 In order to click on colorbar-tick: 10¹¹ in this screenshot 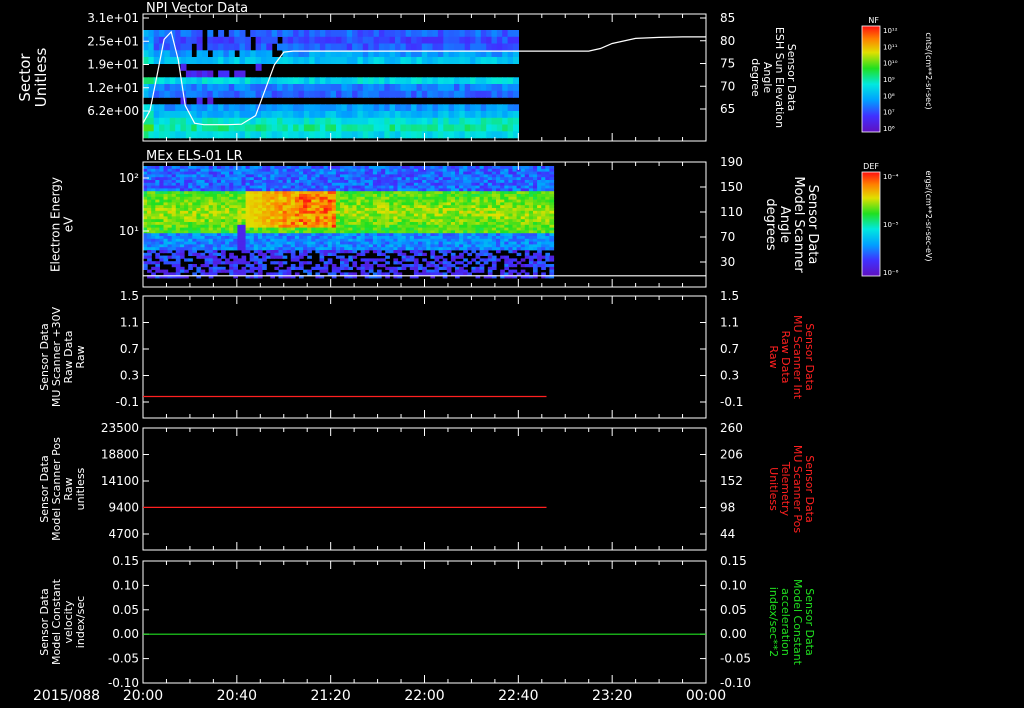, I will do `click(890, 47)`.